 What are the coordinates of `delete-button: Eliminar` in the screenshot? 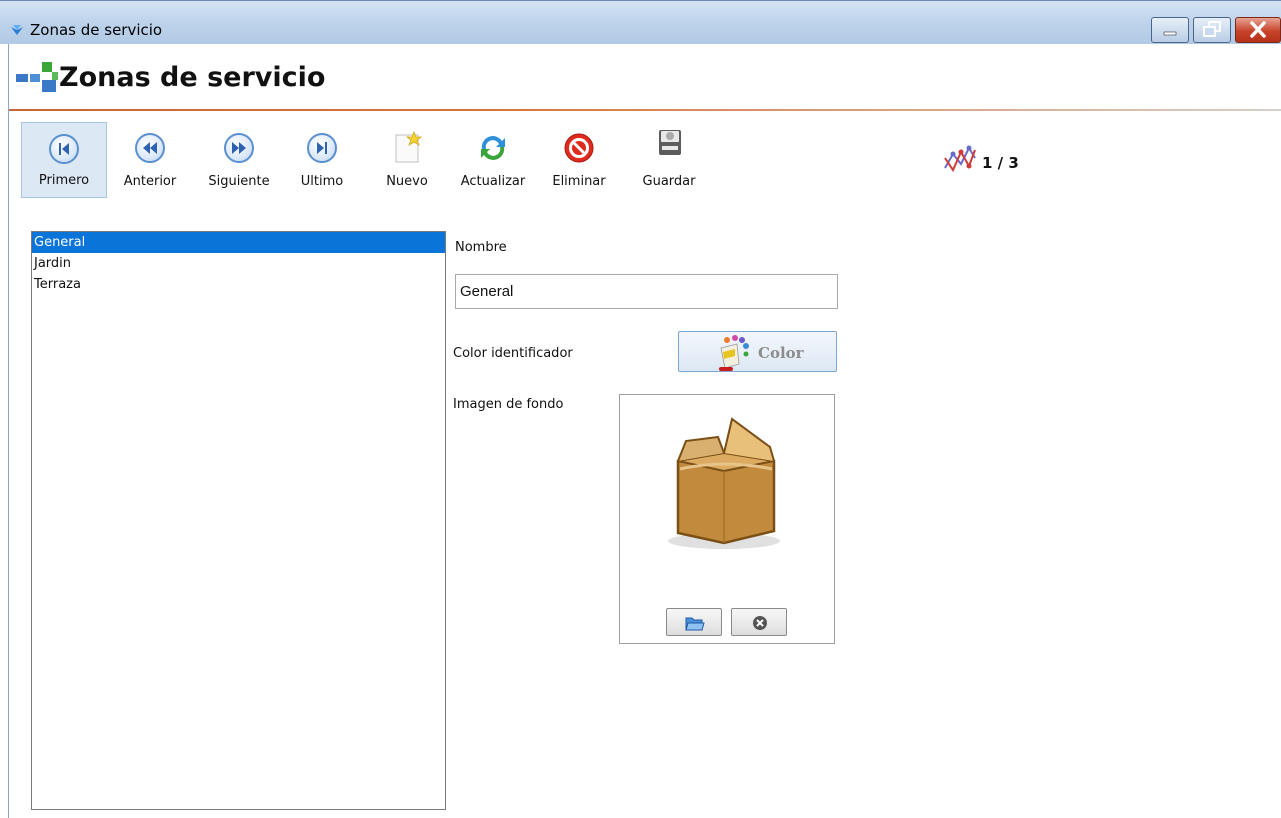 It's located at (579, 160).